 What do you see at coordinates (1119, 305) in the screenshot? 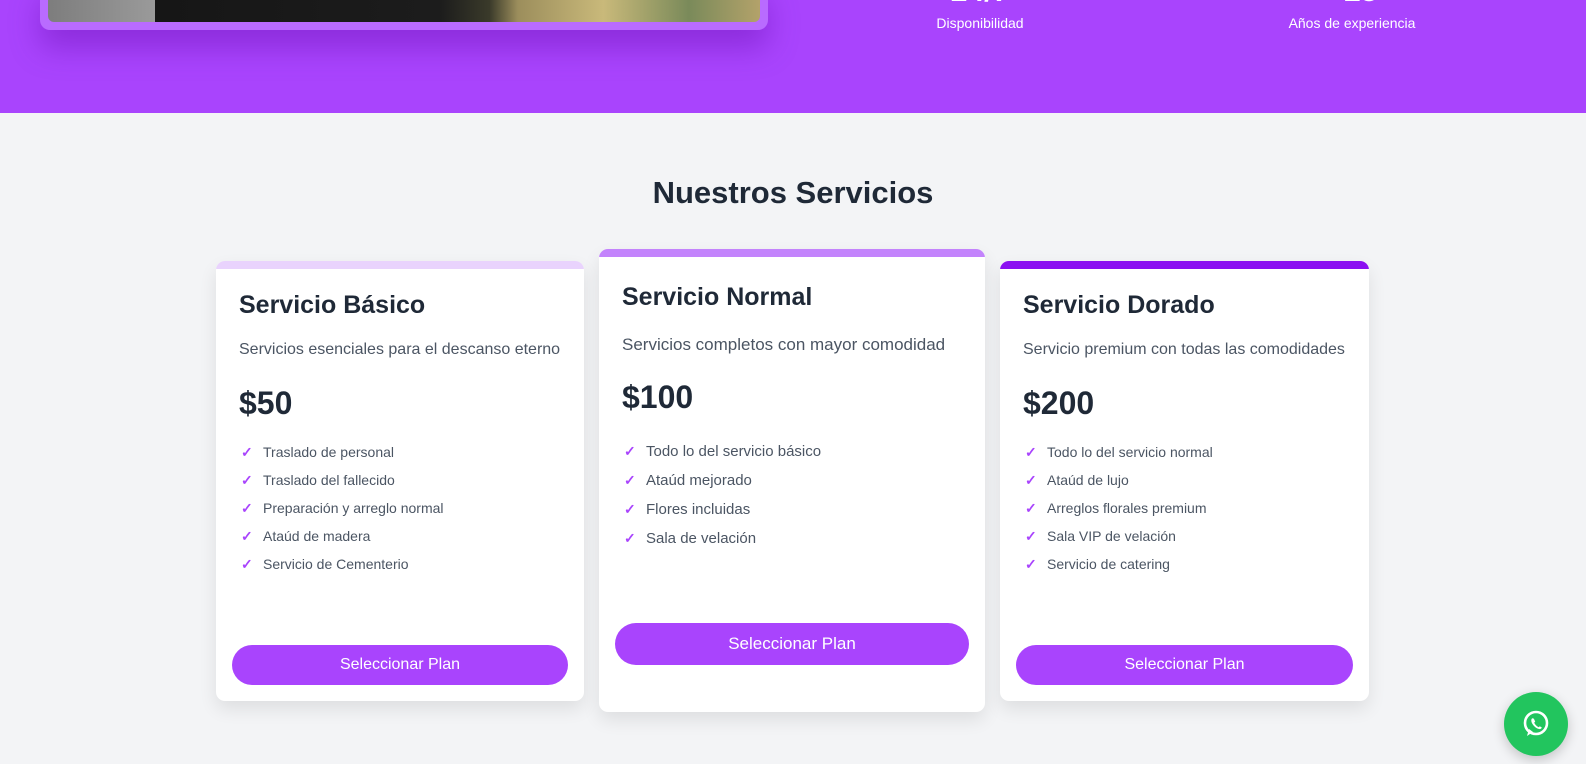
I see `plan-name: Servicio Dorado` at bounding box center [1119, 305].